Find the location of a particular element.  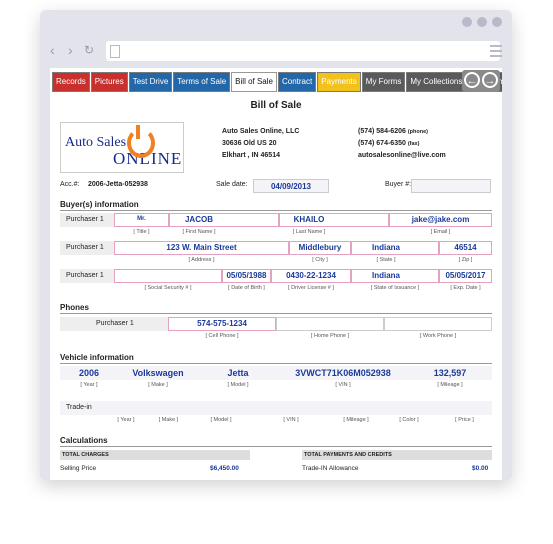

fax-number: (574) 674-6350 is located at coordinates (382, 143).